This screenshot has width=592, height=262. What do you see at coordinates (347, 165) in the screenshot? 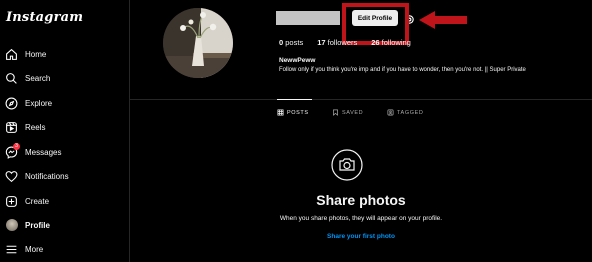
I see `camera-icon` at bounding box center [347, 165].